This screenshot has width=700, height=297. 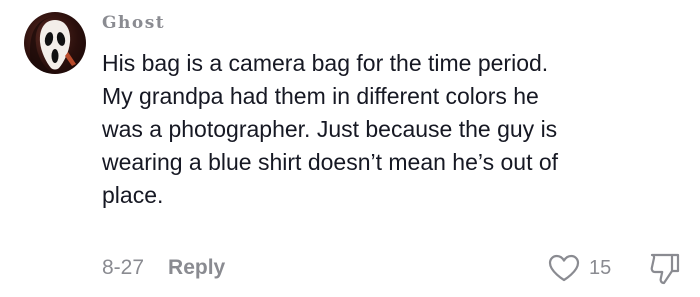 I want to click on like-button: 15, so click(x=579, y=268).